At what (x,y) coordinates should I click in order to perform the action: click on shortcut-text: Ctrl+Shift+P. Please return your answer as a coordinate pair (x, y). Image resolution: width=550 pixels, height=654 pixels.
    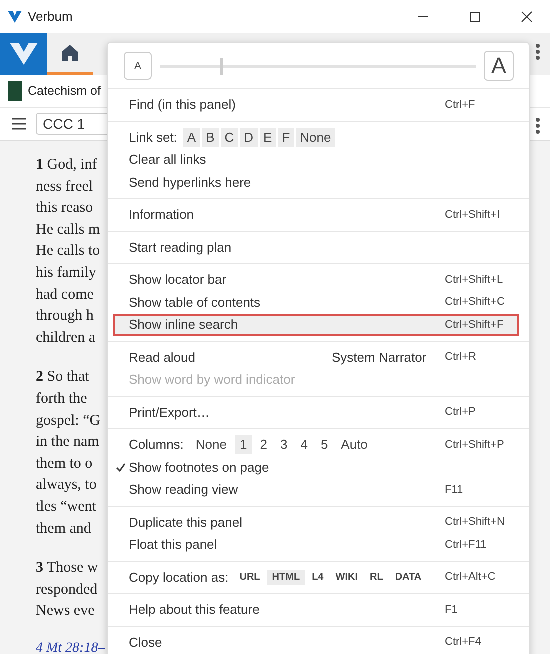
    Looking at the image, I should click on (474, 444).